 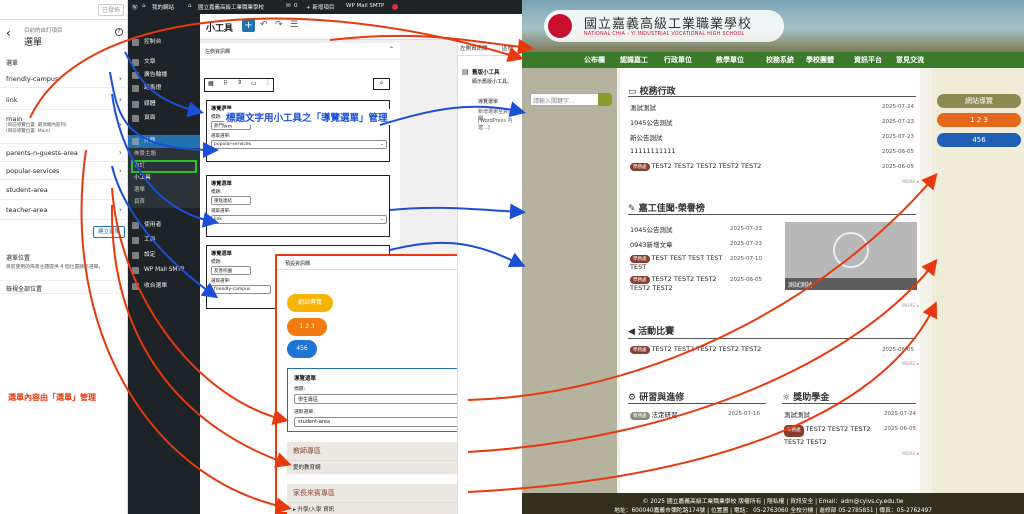 What do you see at coordinates (730, 60) in the screenshot?
I see `nav-item: 教學單位` at bounding box center [730, 60].